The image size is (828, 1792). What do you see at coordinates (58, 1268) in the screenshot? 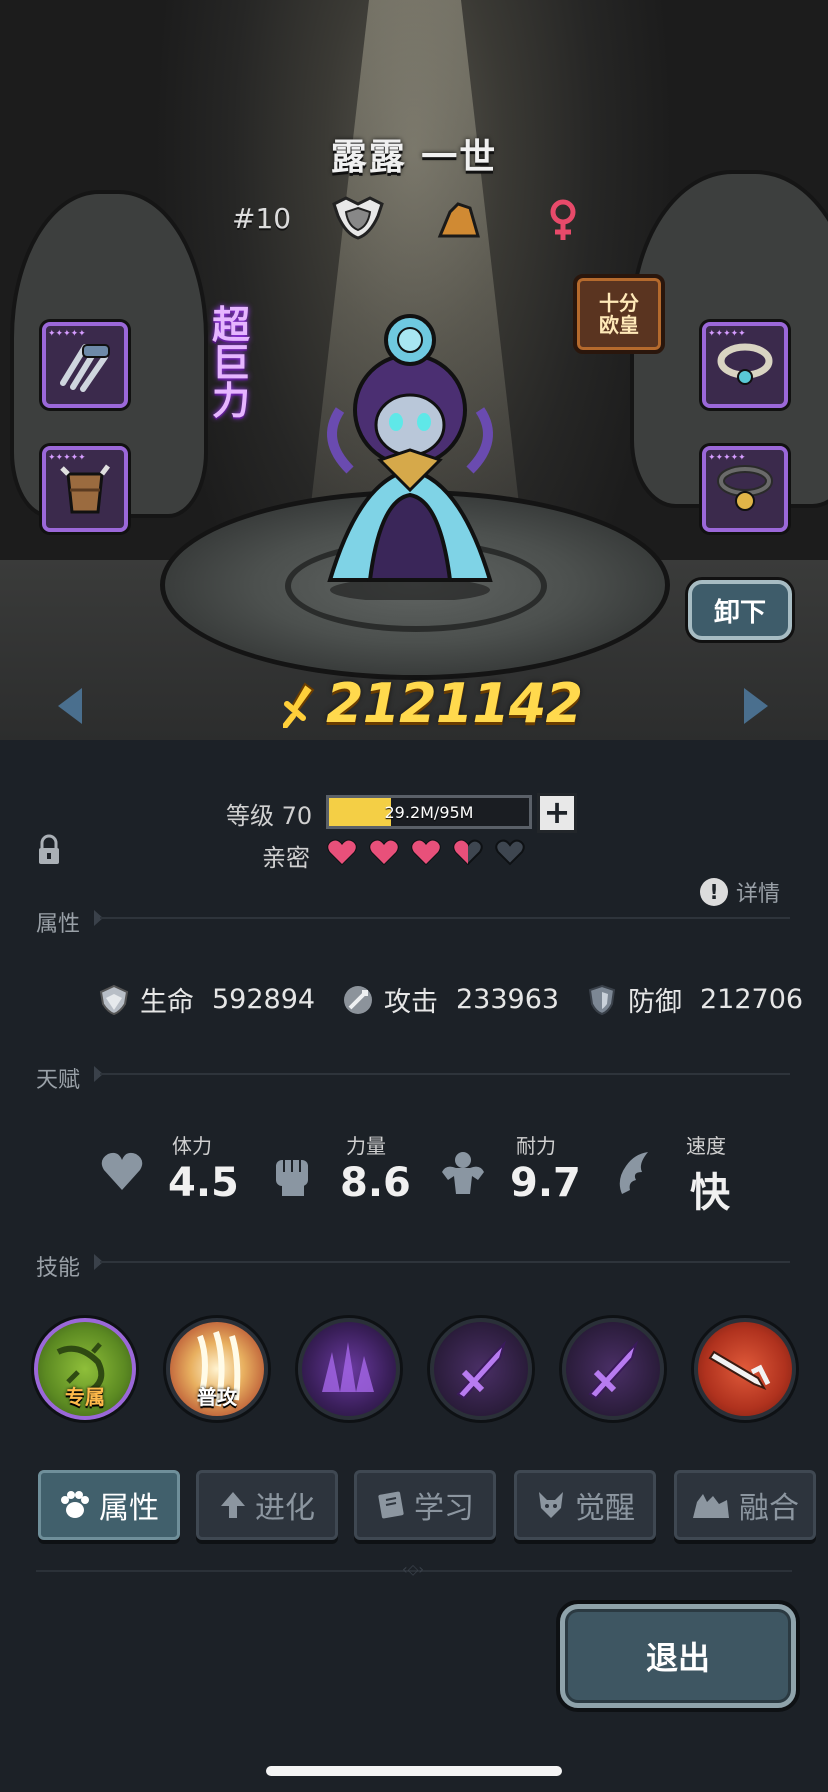
I see `section-title-skills: 技能` at bounding box center [58, 1268].